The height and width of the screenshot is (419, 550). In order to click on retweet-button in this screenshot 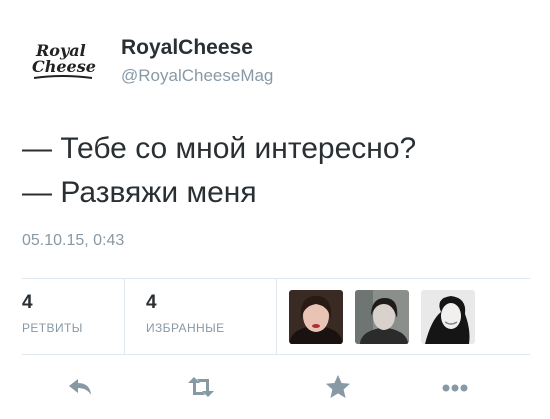, I will do `click(201, 387)`.